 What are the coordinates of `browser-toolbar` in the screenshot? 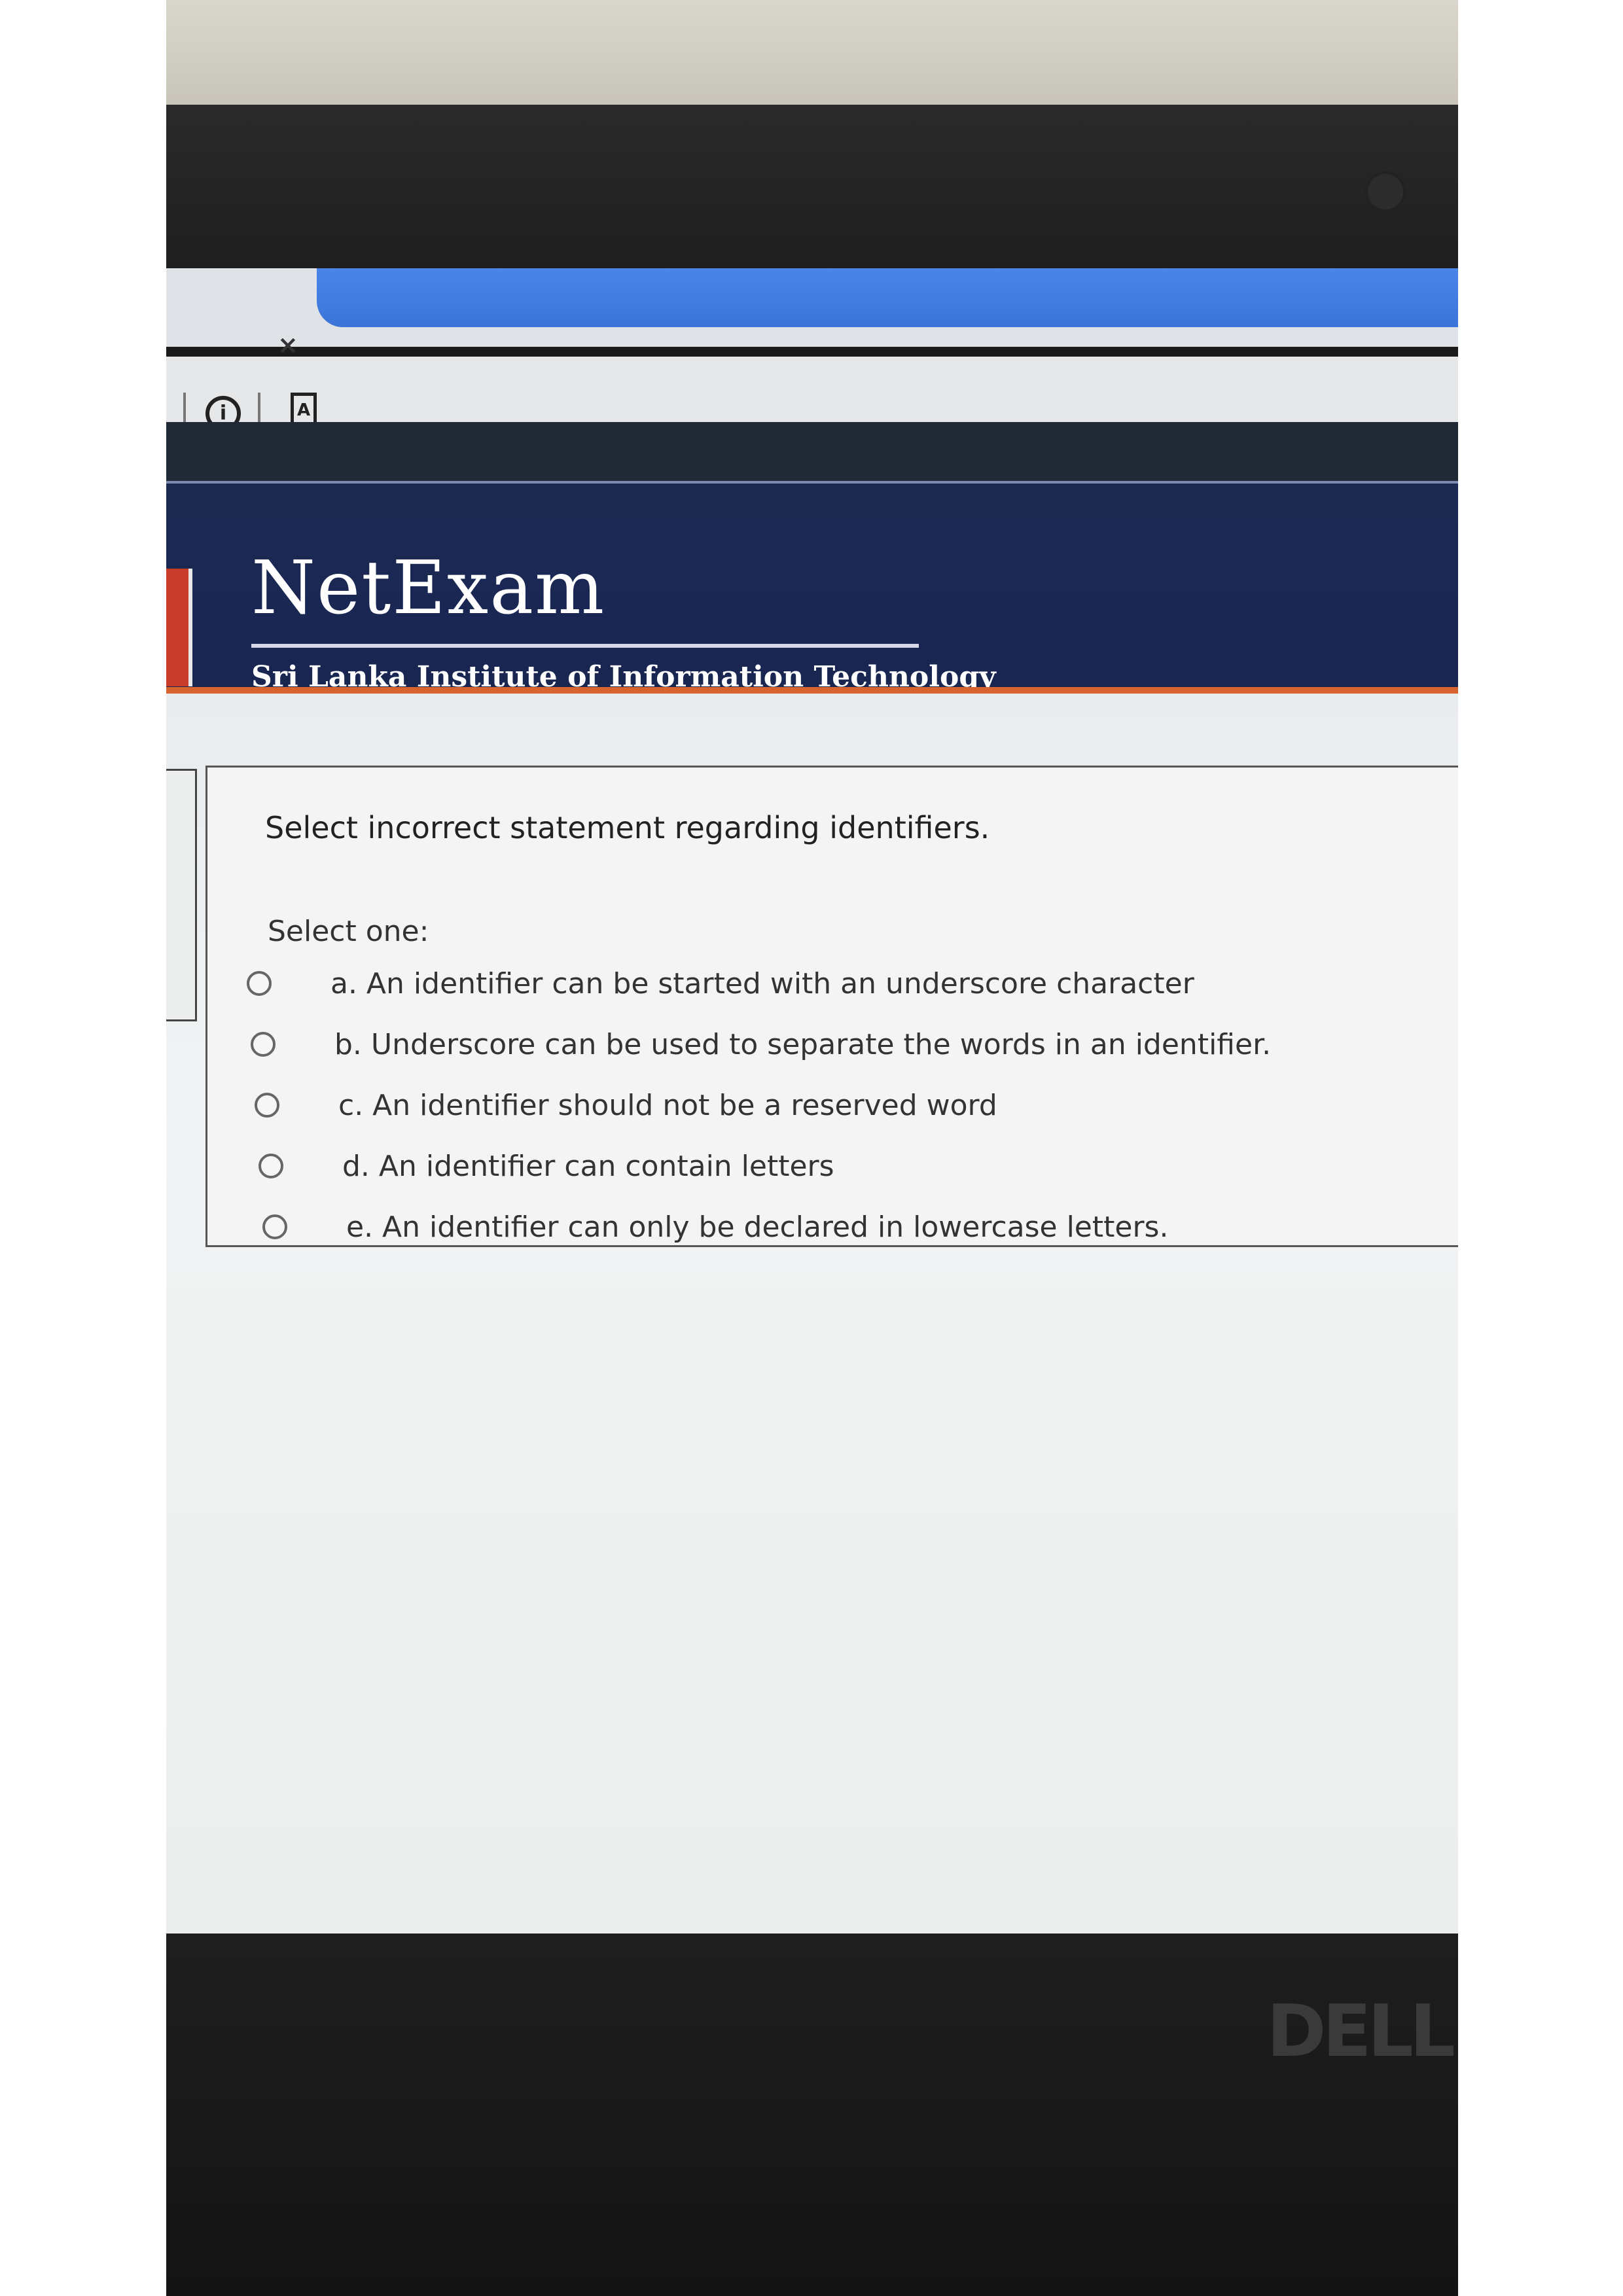 It's located at (812, 390).